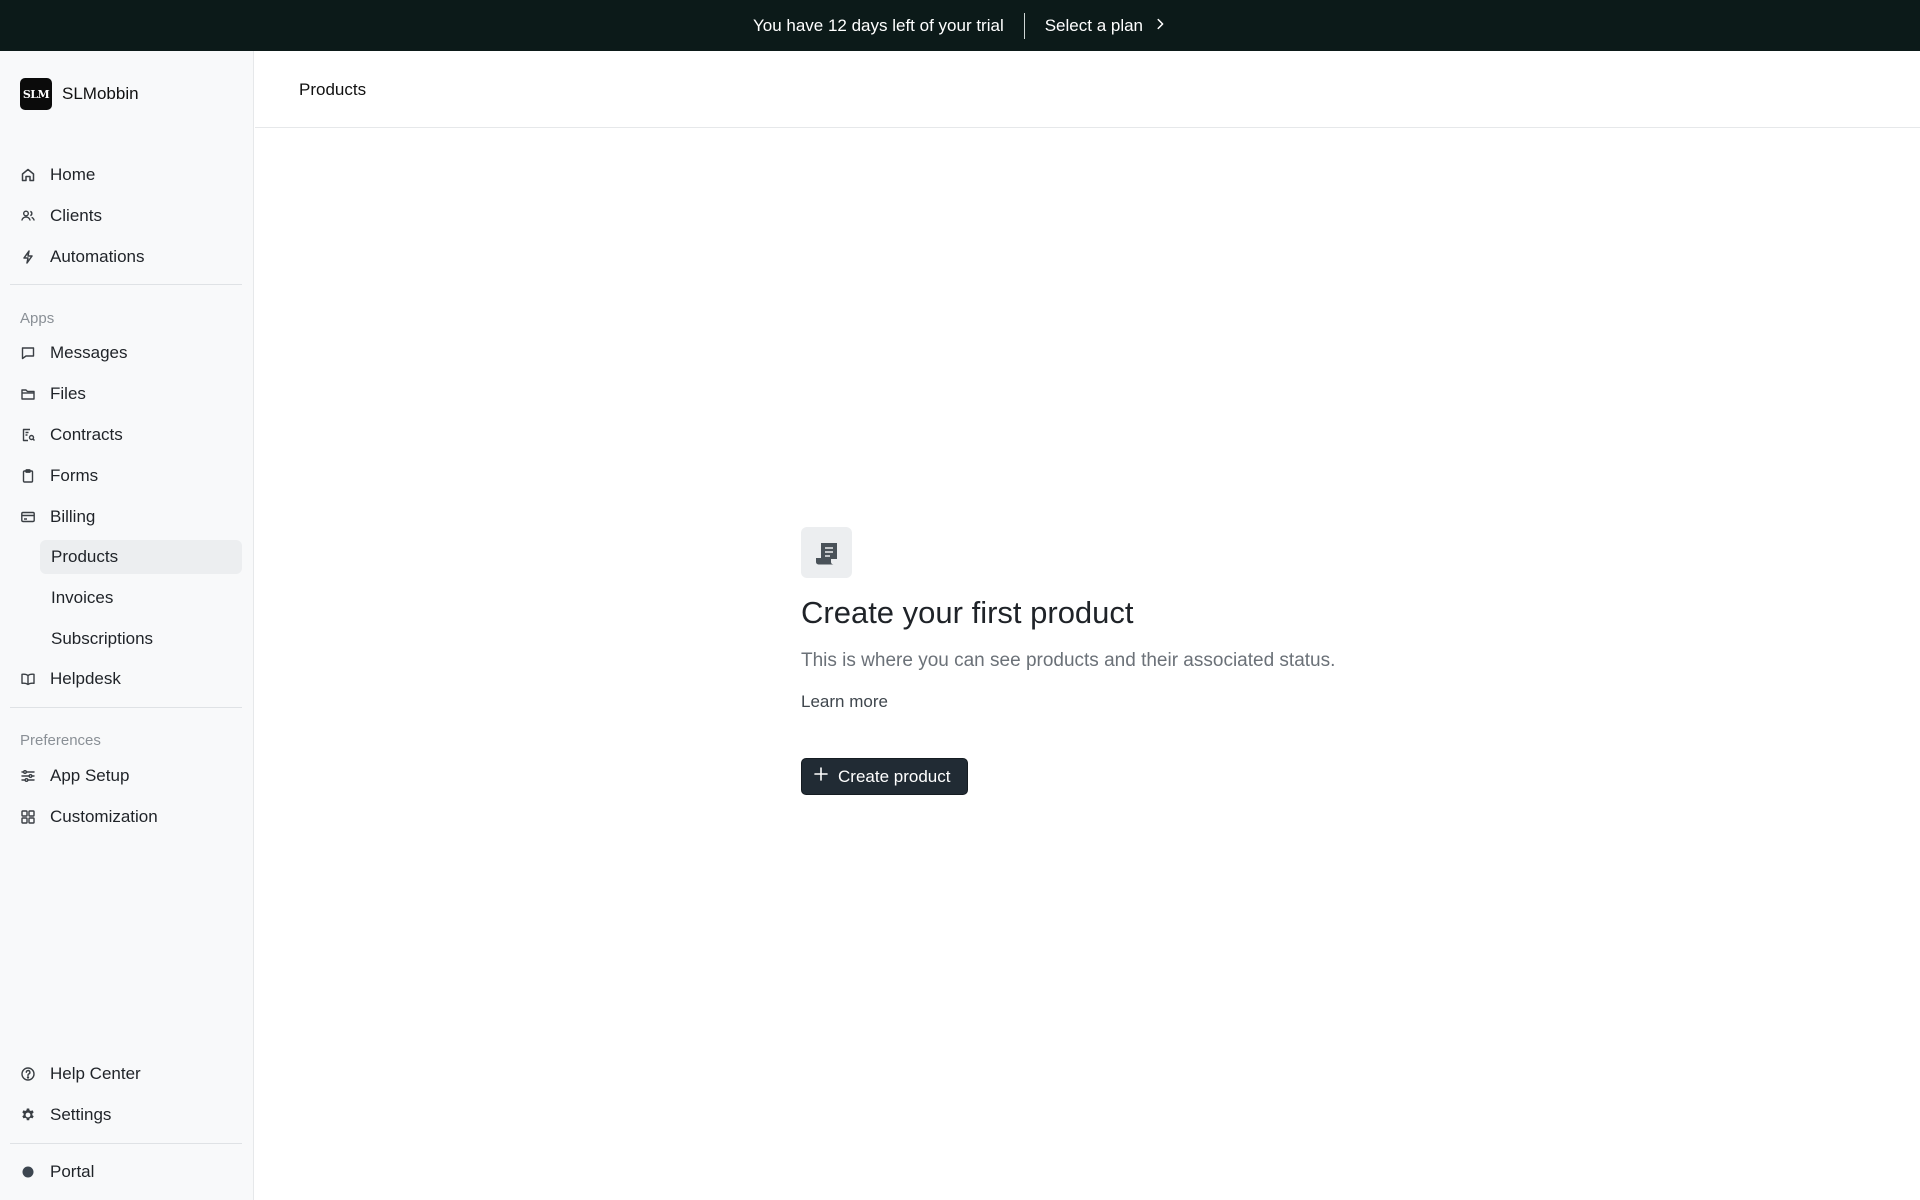 The height and width of the screenshot is (1200, 1920). I want to click on home-icon, so click(28, 175).